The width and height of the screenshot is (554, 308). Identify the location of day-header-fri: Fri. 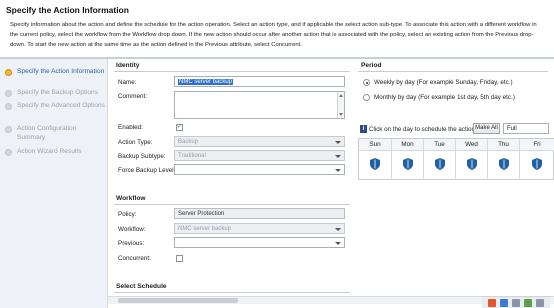
(537, 144).